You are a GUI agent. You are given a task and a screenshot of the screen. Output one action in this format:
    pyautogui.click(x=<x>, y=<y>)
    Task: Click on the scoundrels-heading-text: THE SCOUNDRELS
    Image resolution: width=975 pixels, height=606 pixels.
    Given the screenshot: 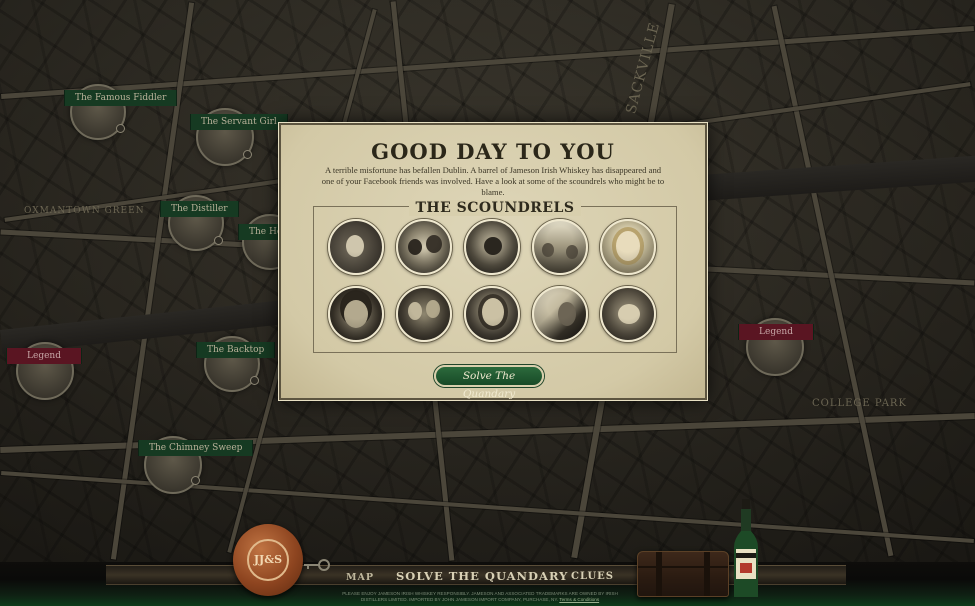 What is the action you would take?
    pyautogui.click(x=495, y=208)
    